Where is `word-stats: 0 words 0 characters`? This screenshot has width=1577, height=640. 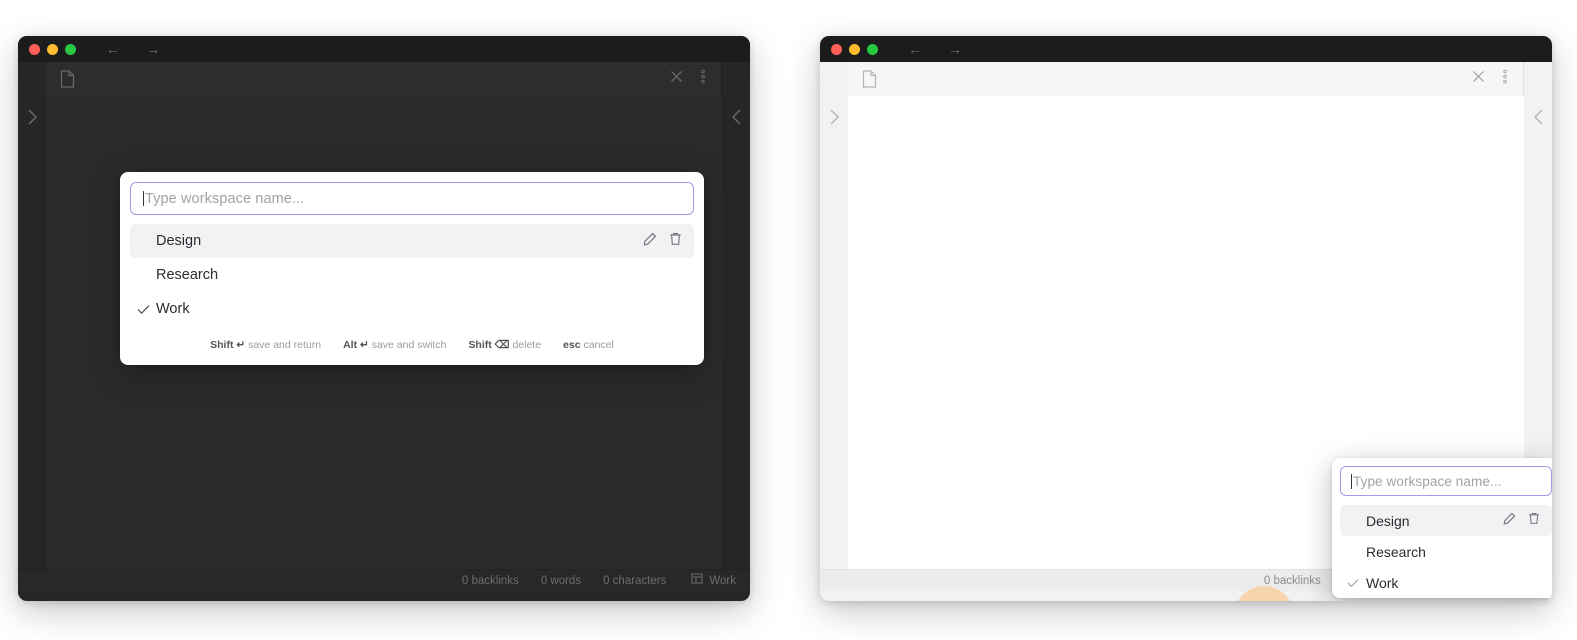
word-stats: 0 words 0 characters is located at coordinates (604, 581).